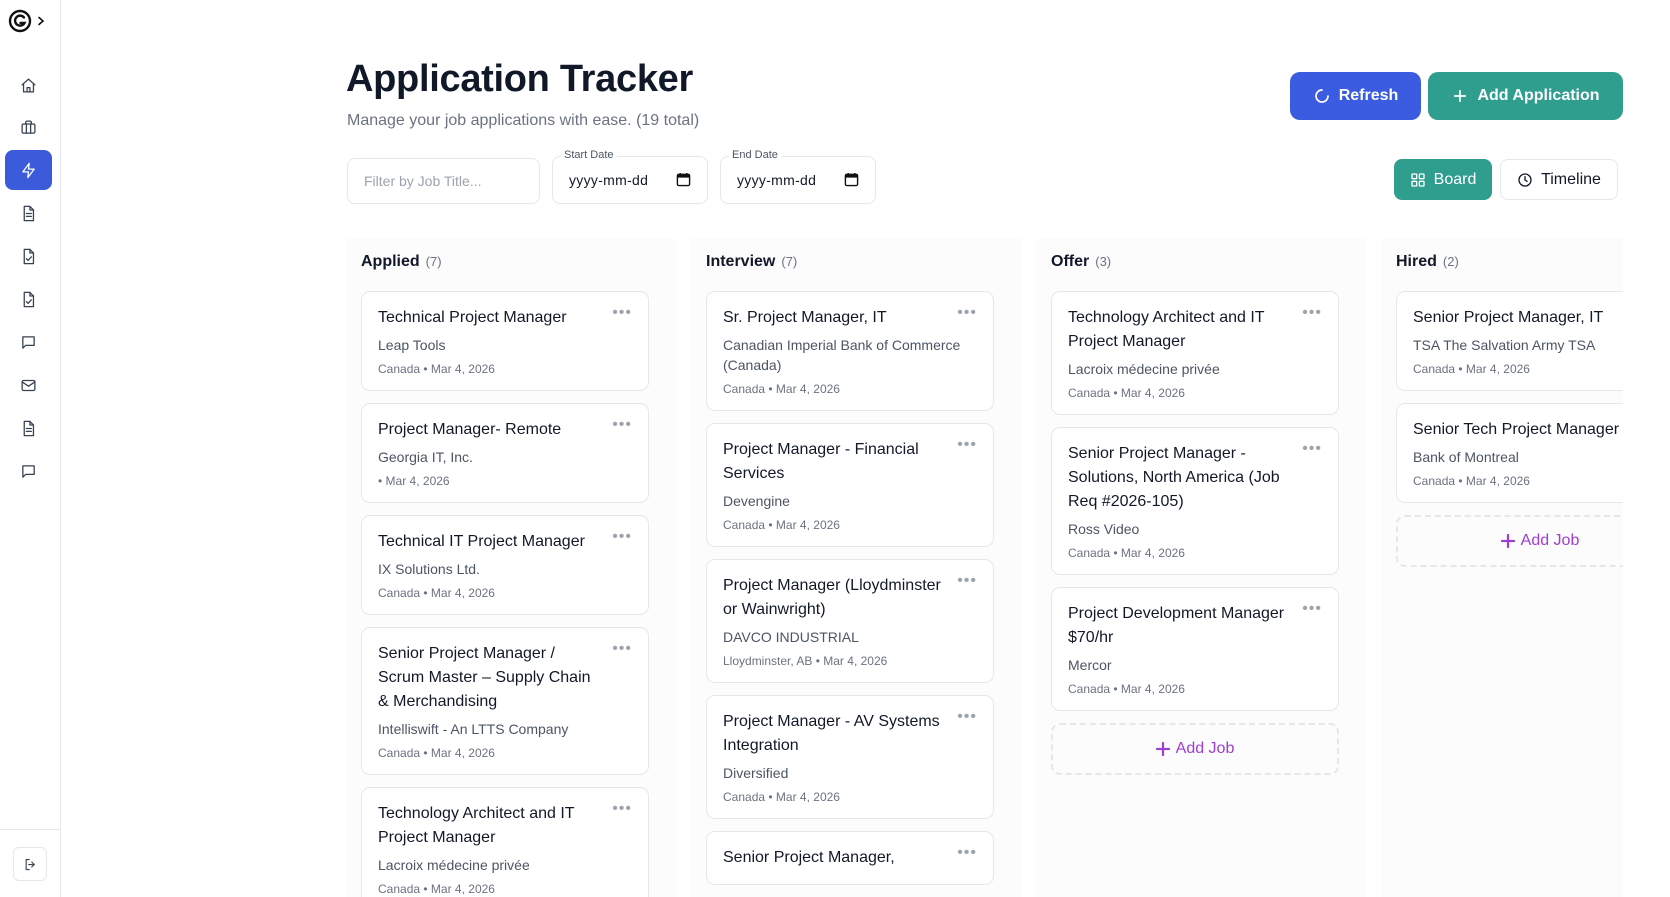  Describe the element at coordinates (1466, 457) in the screenshot. I see `company-name: Bank of Montreal` at that location.